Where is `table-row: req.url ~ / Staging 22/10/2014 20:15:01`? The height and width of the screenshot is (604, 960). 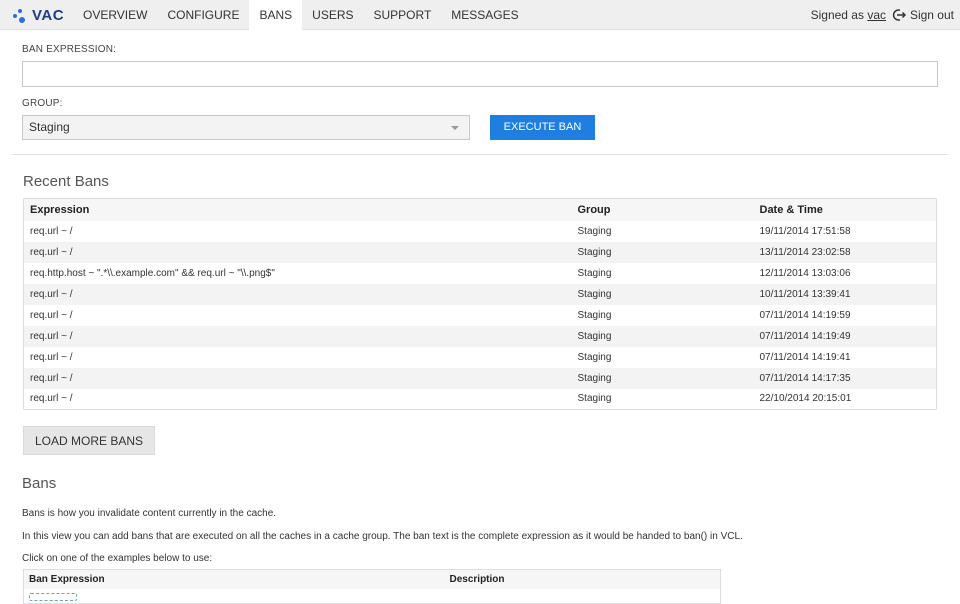 table-row: req.url ~ / Staging 22/10/2014 20:15:01 is located at coordinates (480, 399).